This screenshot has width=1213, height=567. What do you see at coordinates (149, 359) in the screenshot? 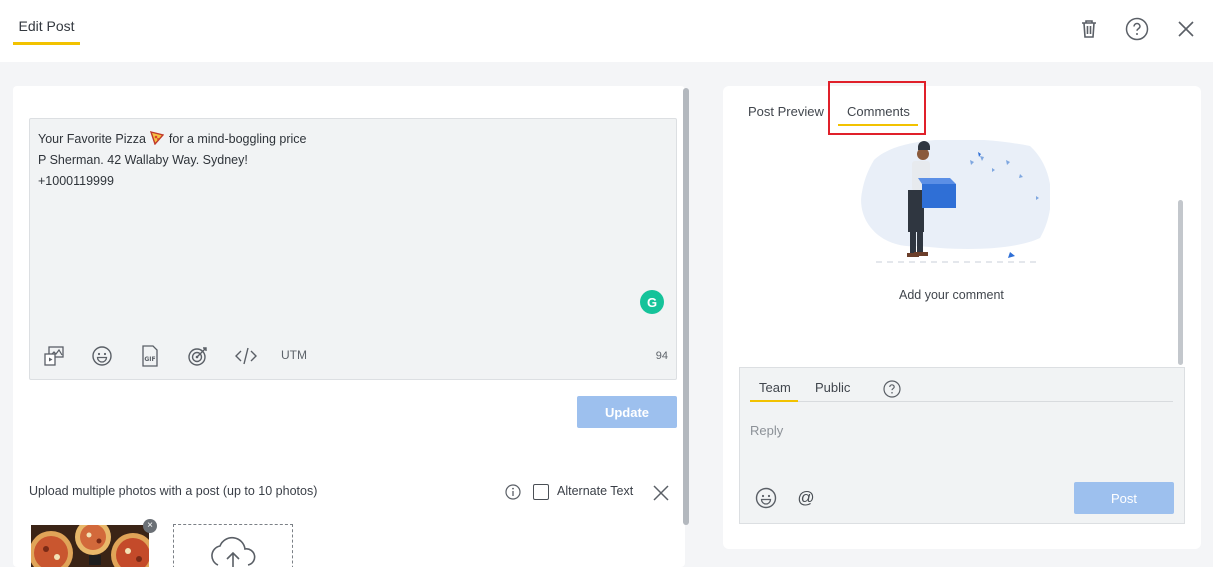
I see `svg-text: GIF` at bounding box center [149, 359].